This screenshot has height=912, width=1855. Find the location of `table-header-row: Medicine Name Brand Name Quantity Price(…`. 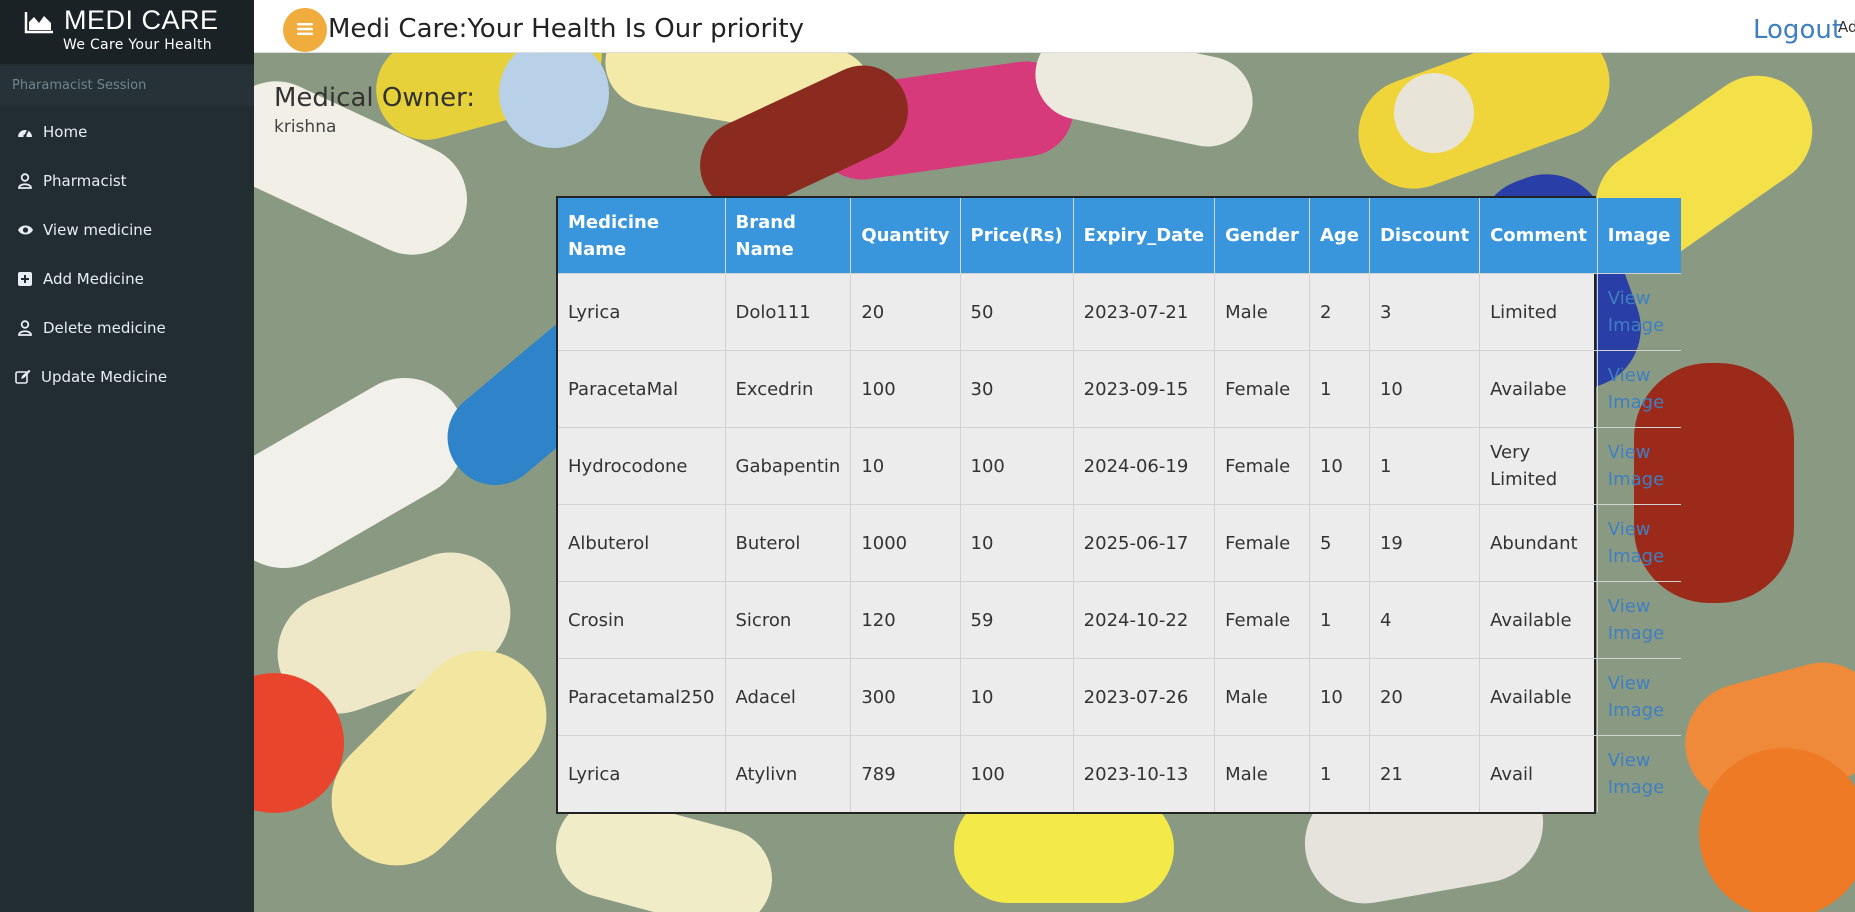

table-header-row: Medicine Name Brand Name Quantity Price(… is located at coordinates (1119, 236).